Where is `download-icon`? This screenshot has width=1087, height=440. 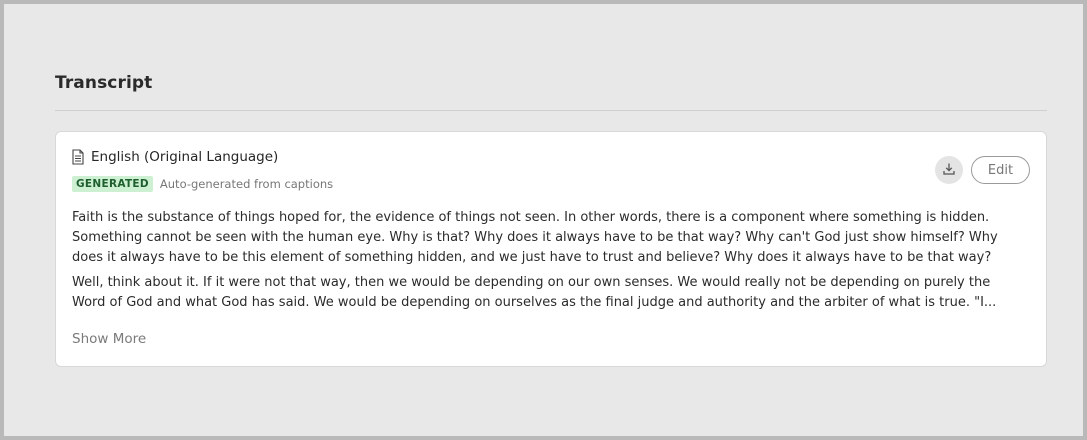 download-icon is located at coordinates (949, 170).